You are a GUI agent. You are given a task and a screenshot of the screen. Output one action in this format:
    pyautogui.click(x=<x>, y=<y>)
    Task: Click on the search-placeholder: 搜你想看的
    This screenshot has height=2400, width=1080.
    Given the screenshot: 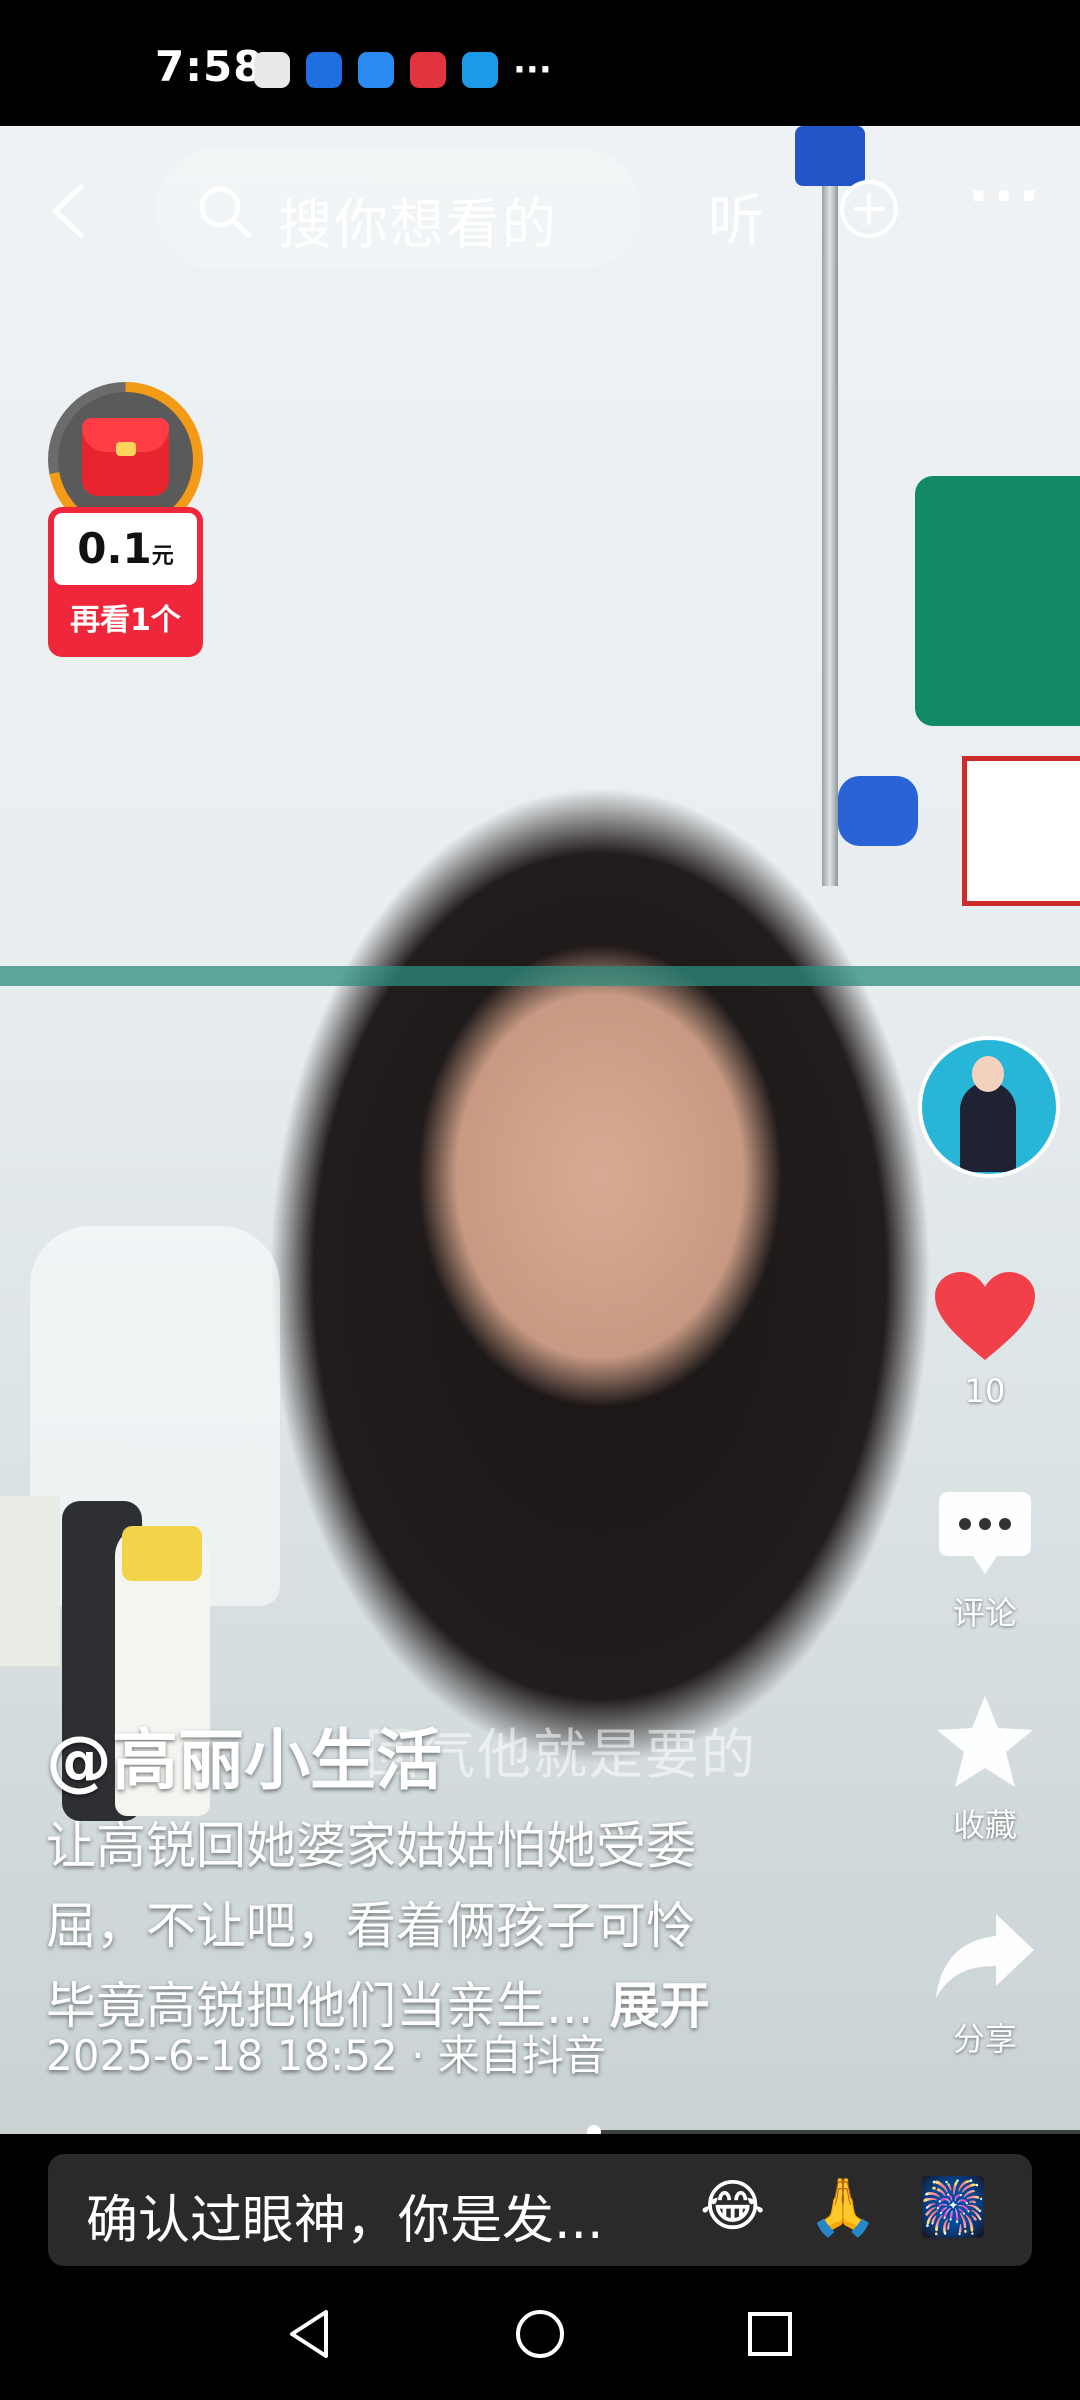 What is the action you would take?
    pyautogui.click(x=418, y=224)
    